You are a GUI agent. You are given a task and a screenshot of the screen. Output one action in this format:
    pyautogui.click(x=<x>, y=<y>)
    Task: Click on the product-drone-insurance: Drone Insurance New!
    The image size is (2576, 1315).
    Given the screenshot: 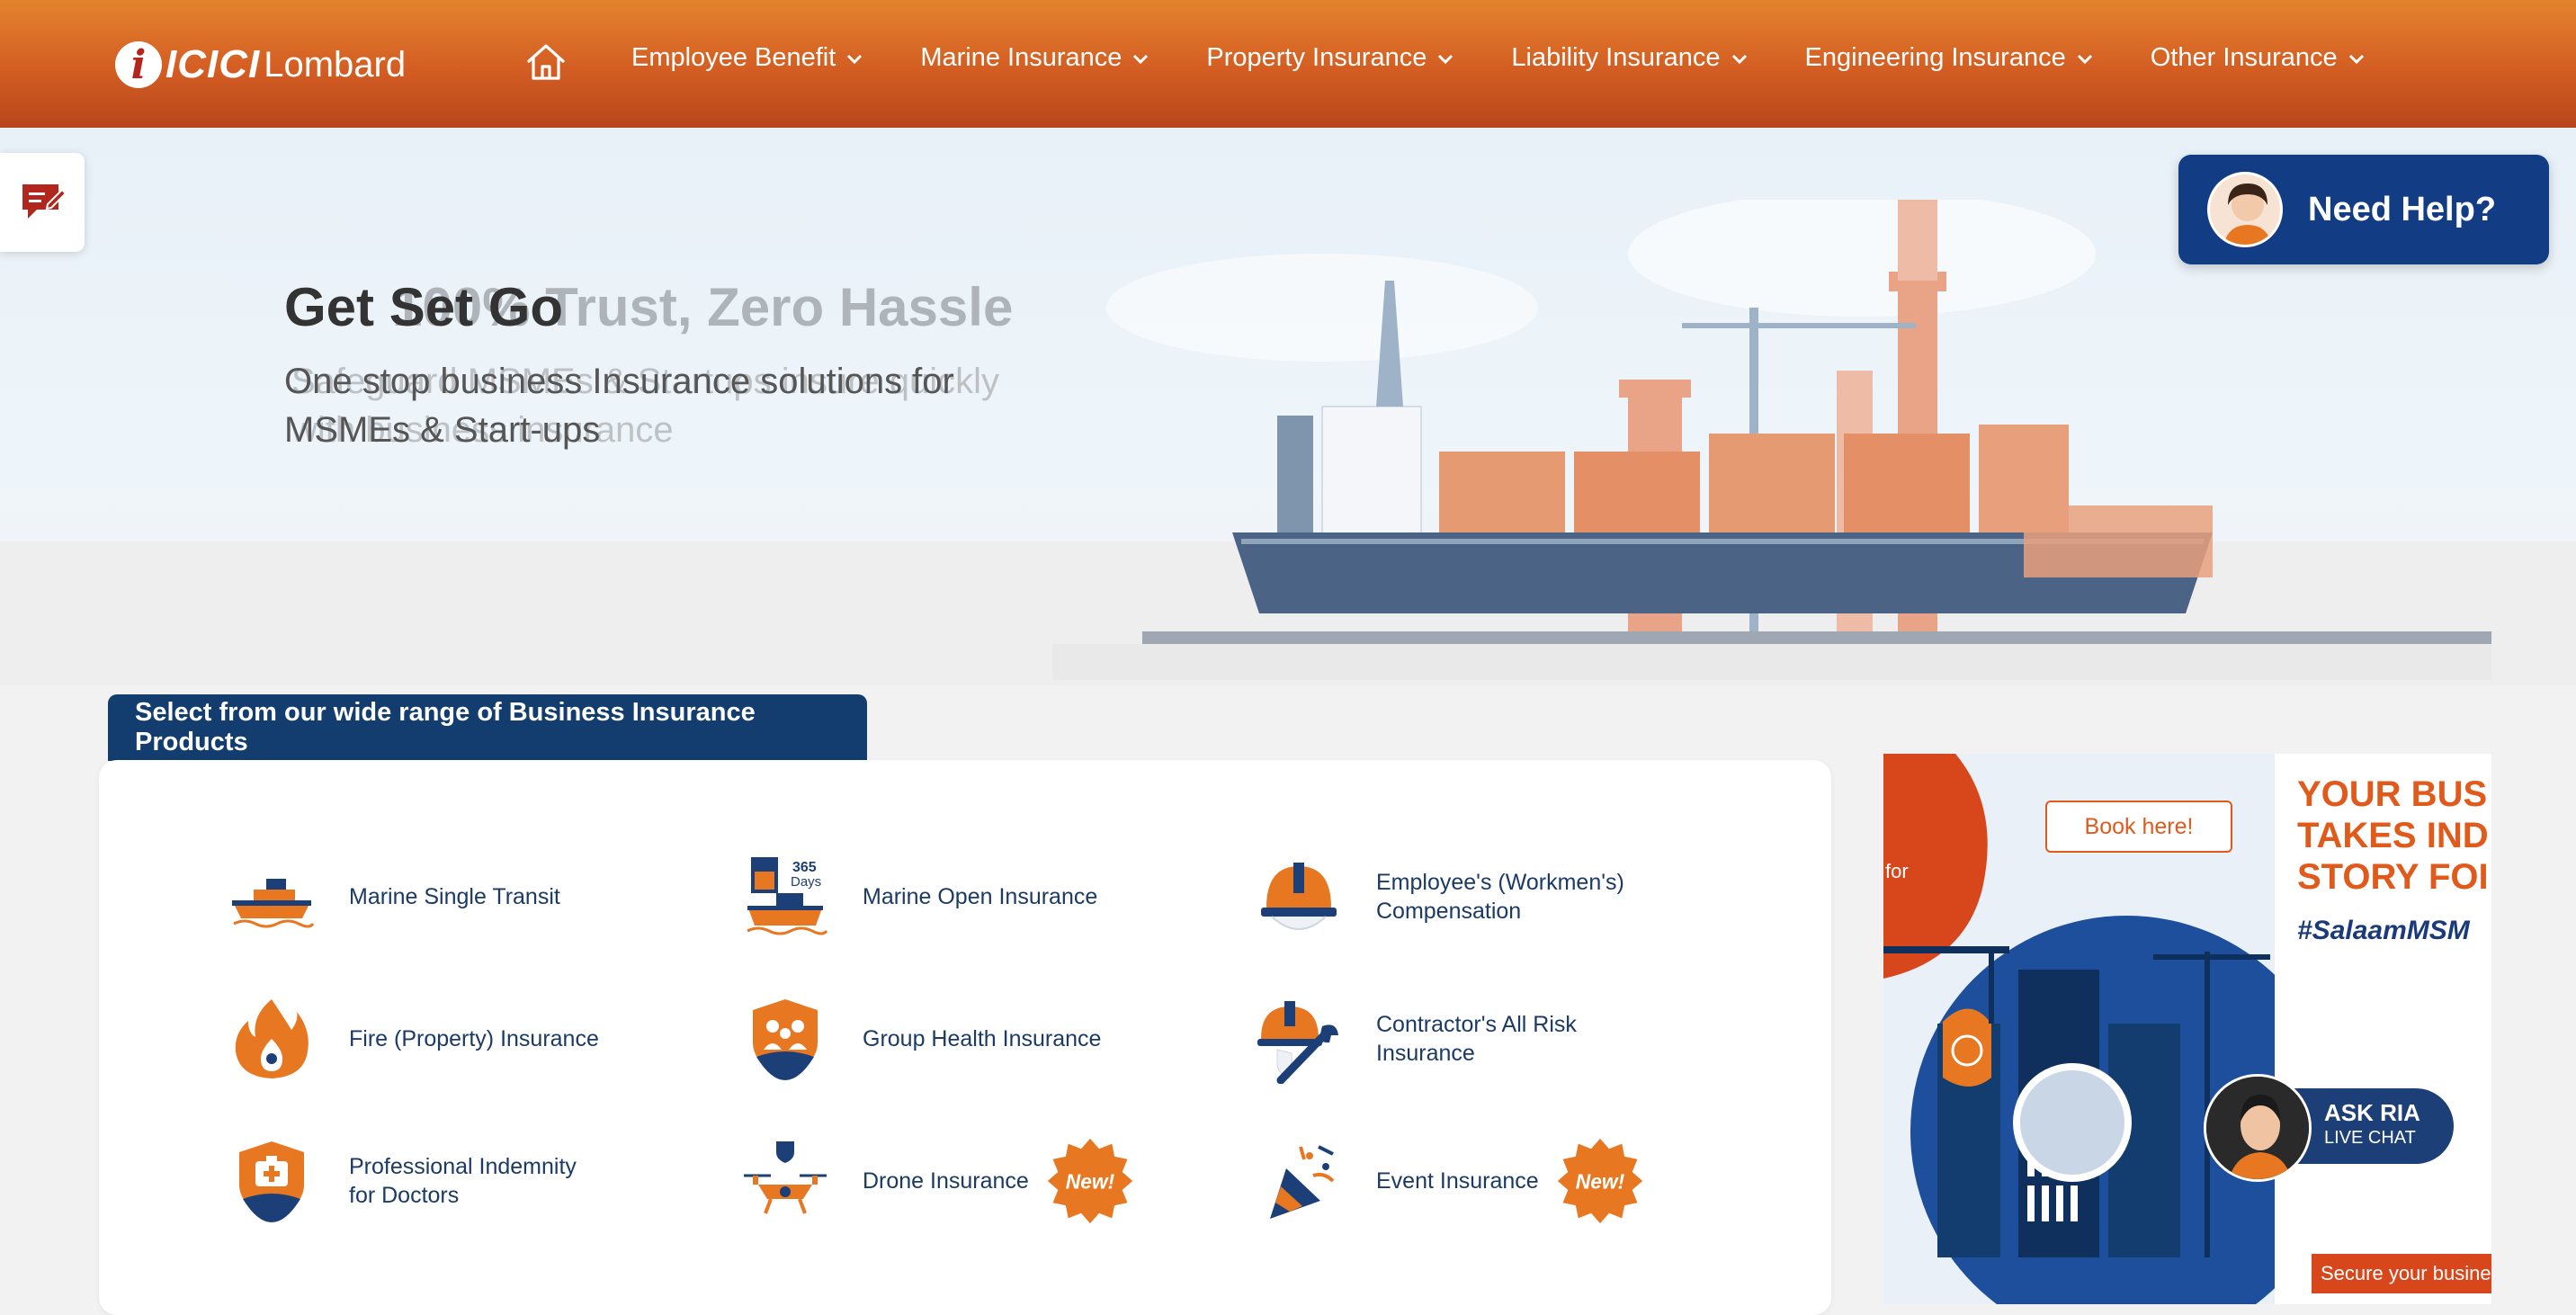 What is the action you would take?
    pyautogui.click(x=938, y=1181)
    